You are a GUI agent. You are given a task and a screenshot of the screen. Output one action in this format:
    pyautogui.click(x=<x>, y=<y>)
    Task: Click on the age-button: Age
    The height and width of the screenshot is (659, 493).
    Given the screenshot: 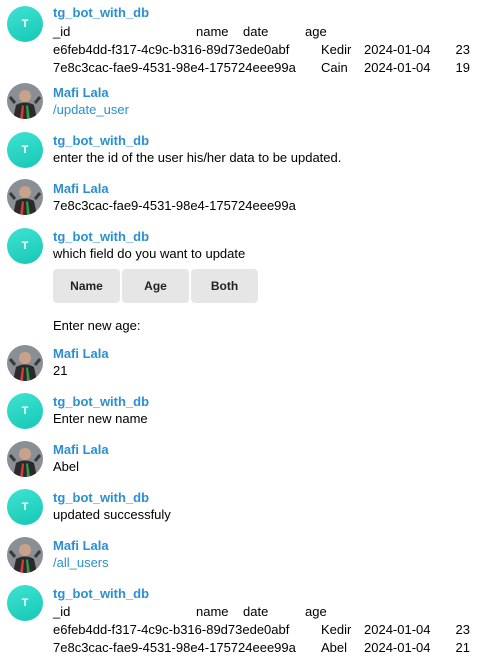 What is the action you would take?
    pyautogui.click(x=155, y=286)
    